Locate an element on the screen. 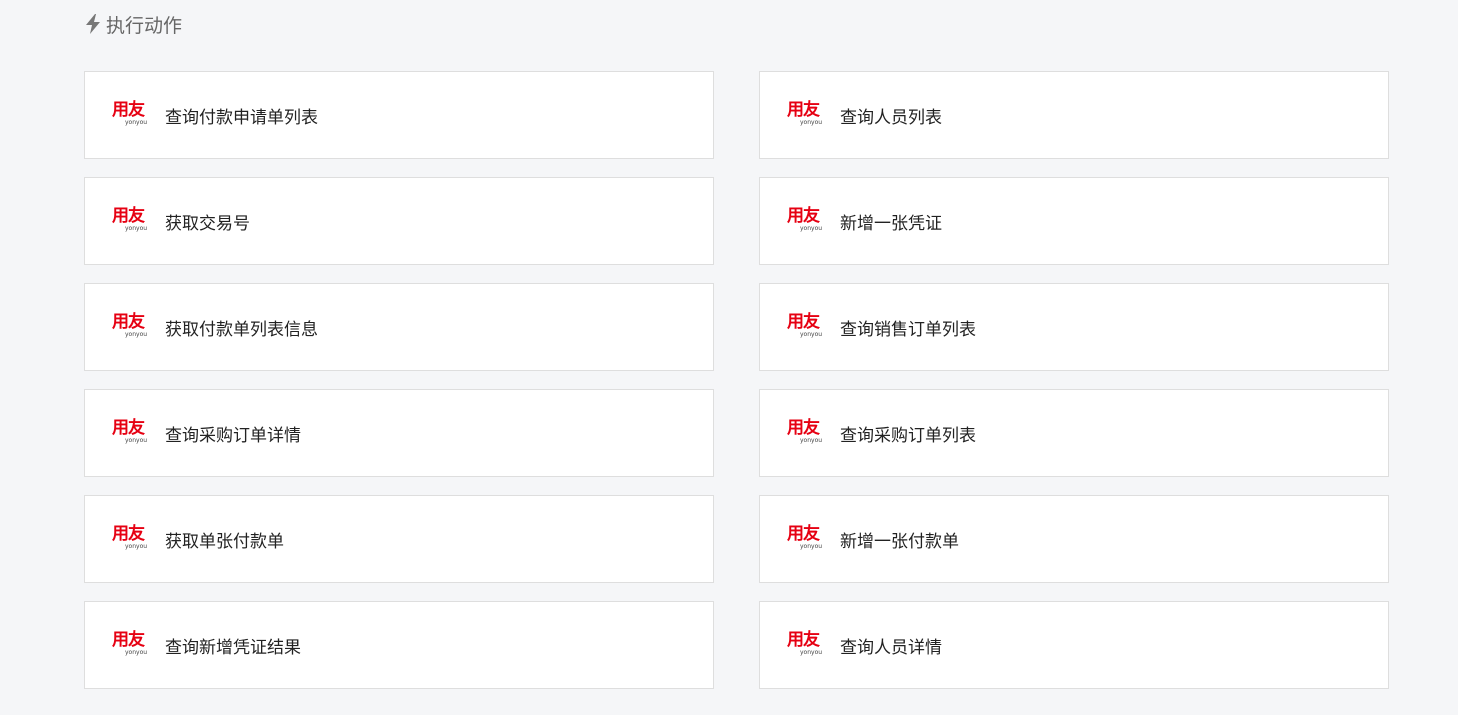  action-card: 用友 yonyou 查询采购订单列表 is located at coordinates (1074, 433).